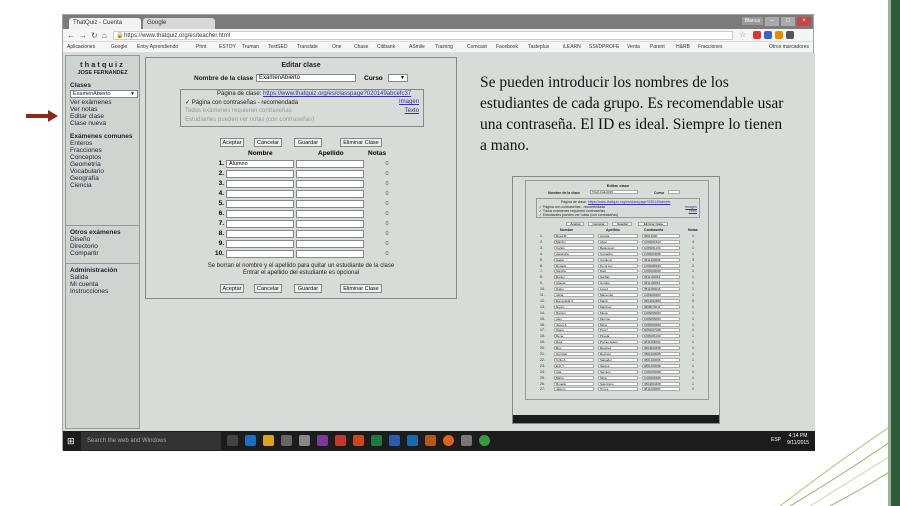 Image resolution: width=900 pixels, height=506 pixels. I want to click on thumb-password: 0804000458, so click(661, 348).